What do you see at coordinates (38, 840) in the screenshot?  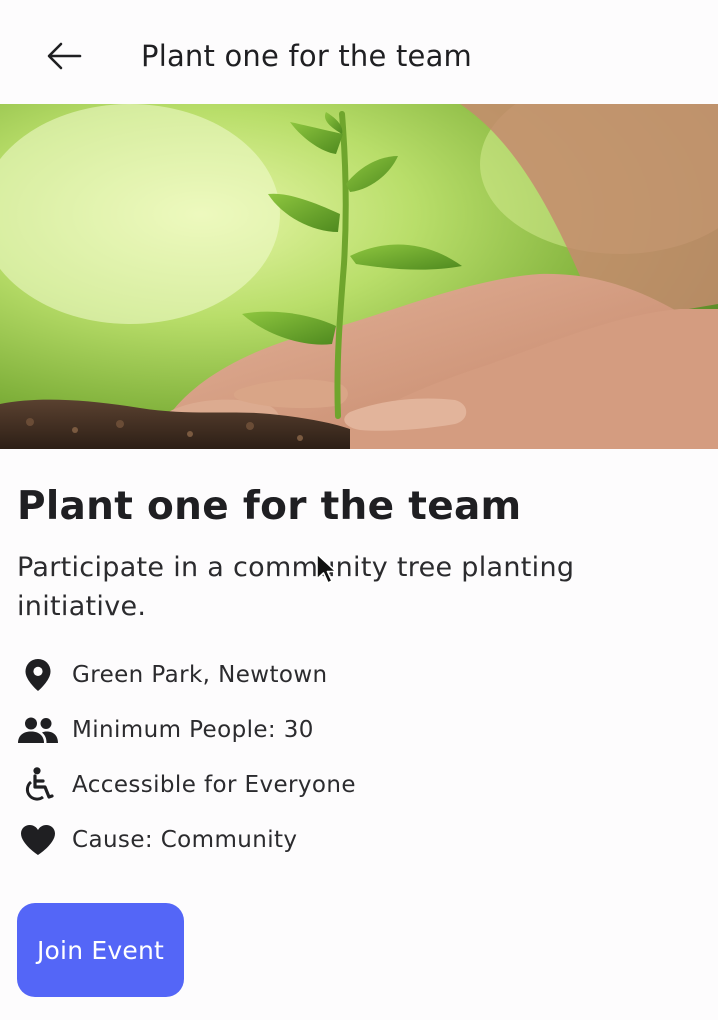 I see `heart-icon` at bounding box center [38, 840].